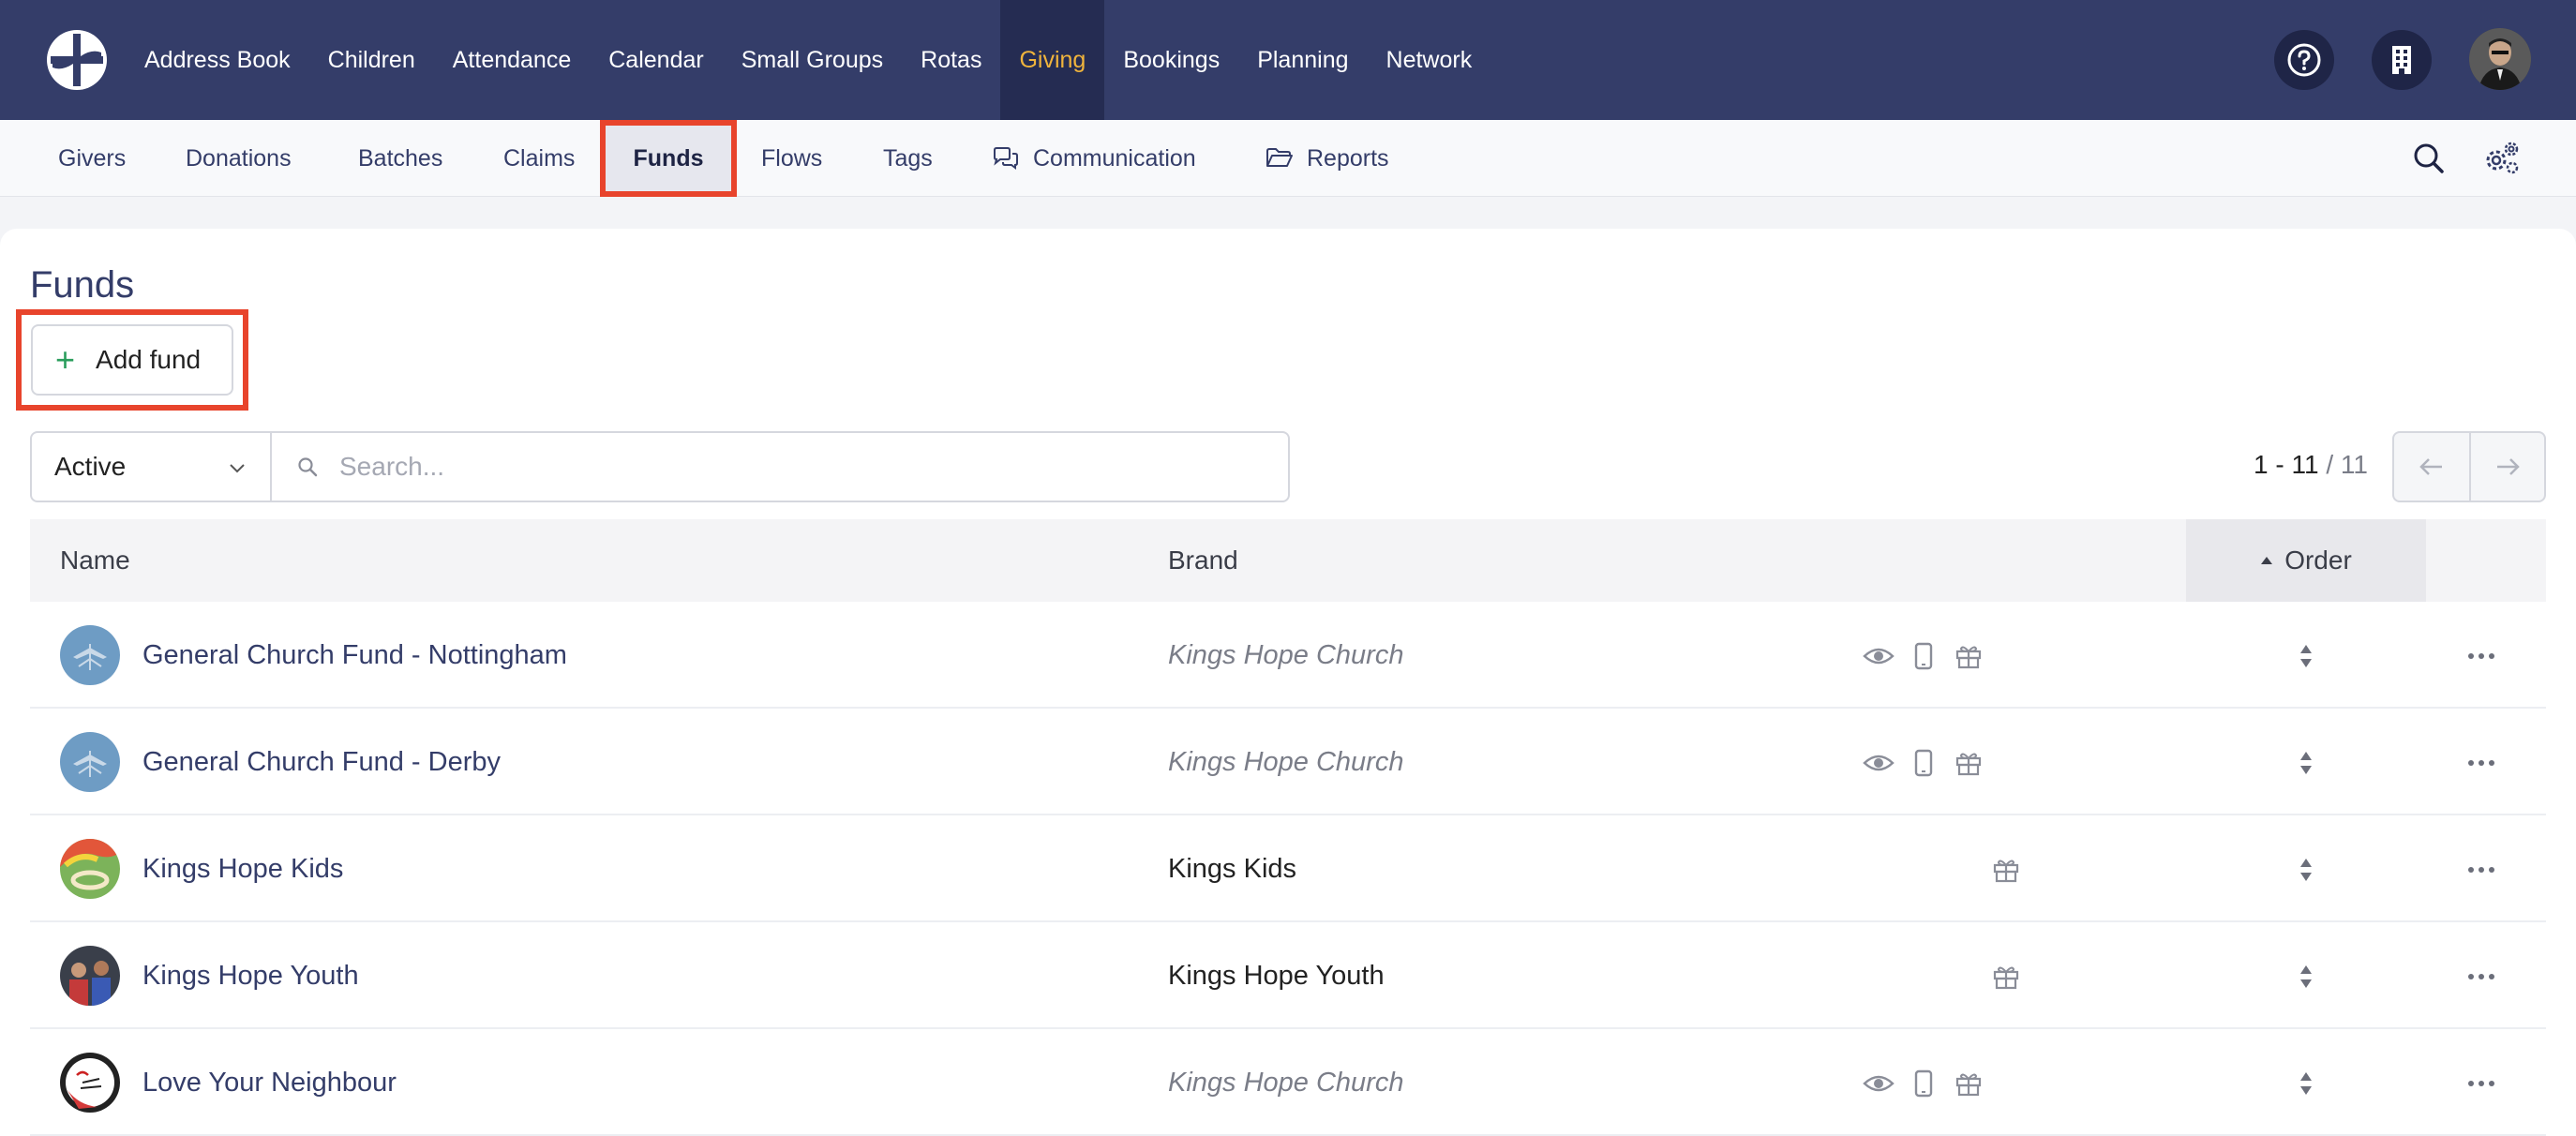 This screenshot has width=2576, height=1136. What do you see at coordinates (512, 60) in the screenshot?
I see `nav-item-attendance: Attendance` at bounding box center [512, 60].